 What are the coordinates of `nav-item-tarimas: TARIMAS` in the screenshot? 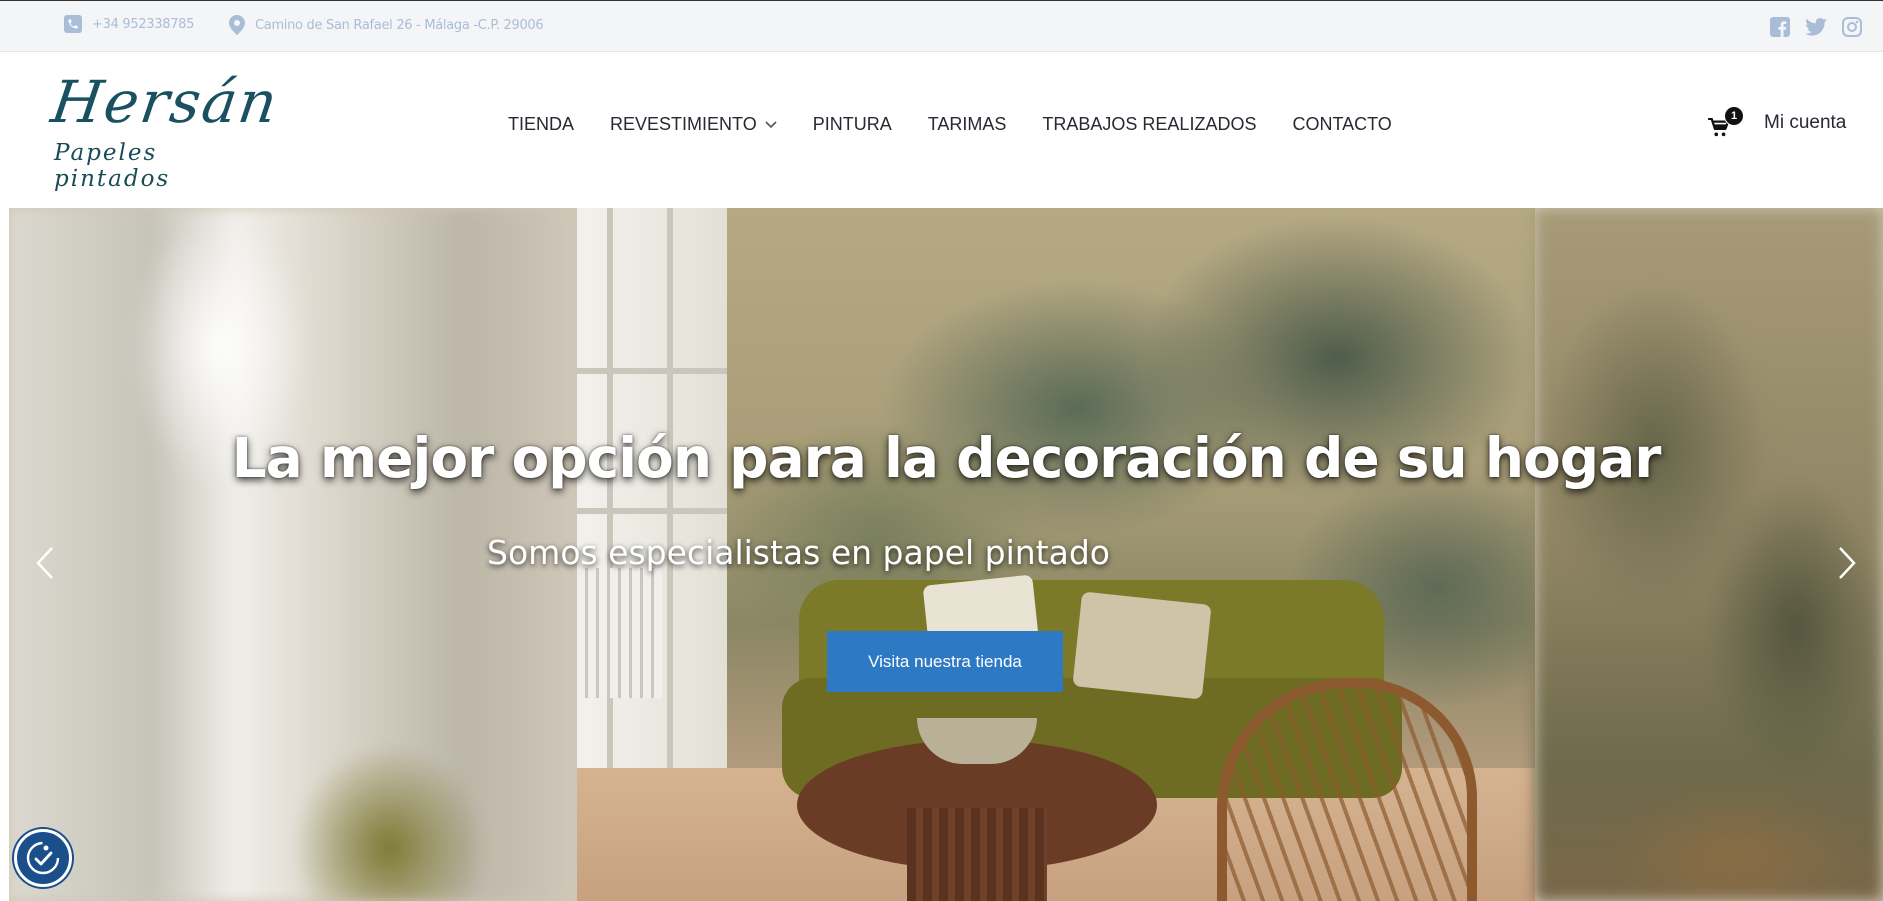 It's located at (967, 124).